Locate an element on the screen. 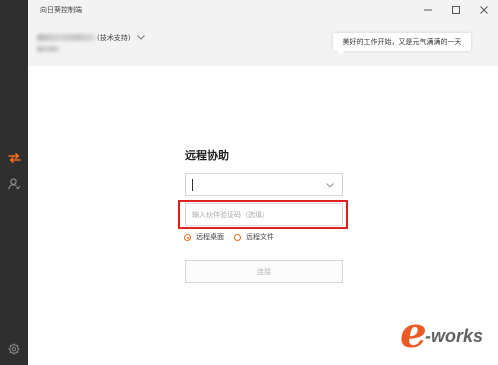 Image resolution: width=498 pixels, height=365 pixels. page-title: 远程协助 is located at coordinates (207, 155).